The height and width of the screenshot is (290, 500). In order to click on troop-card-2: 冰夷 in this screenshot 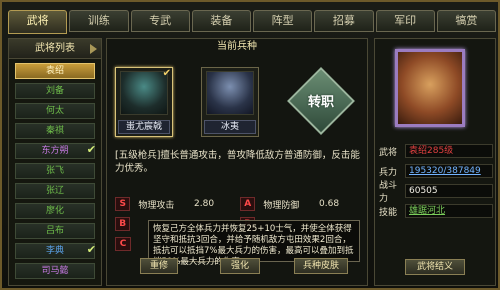, I will do `click(230, 102)`.